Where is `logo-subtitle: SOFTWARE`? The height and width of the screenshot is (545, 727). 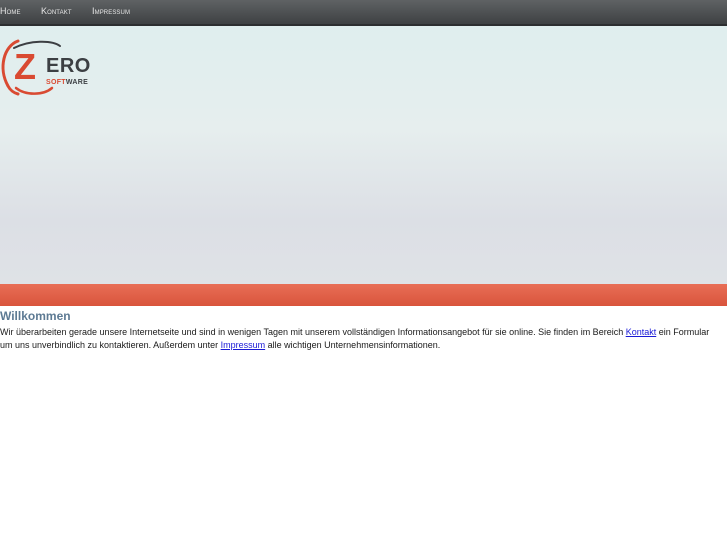
logo-subtitle: SOFTWARE is located at coordinates (67, 83).